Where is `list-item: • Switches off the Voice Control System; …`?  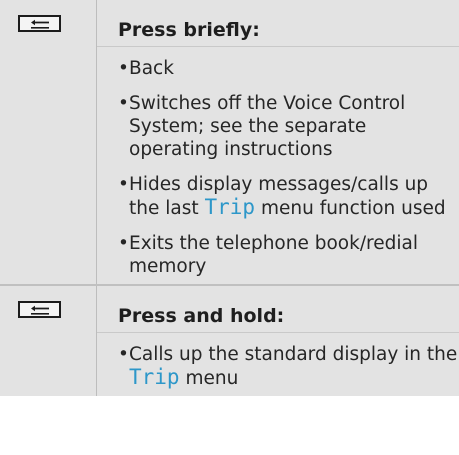
list-item: • Switches off the Voice Control System; … is located at coordinates (262, 126).